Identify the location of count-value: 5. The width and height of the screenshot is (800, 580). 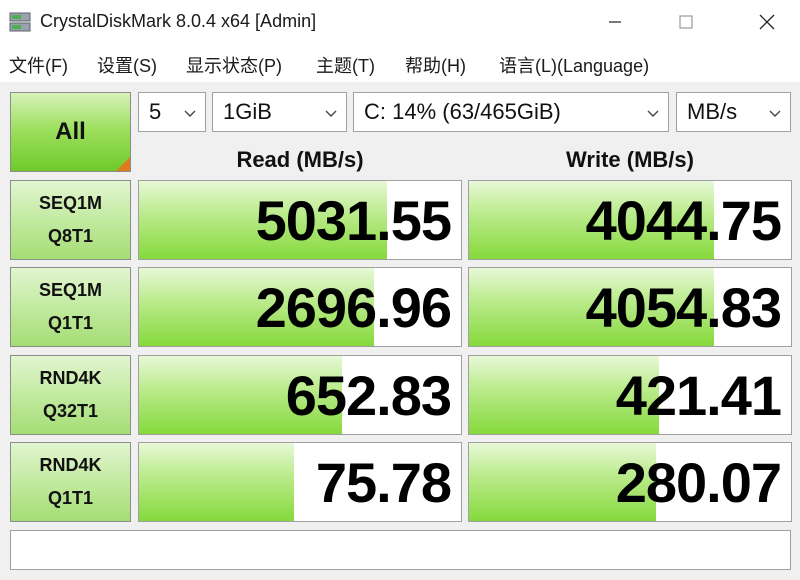
(155, 111).